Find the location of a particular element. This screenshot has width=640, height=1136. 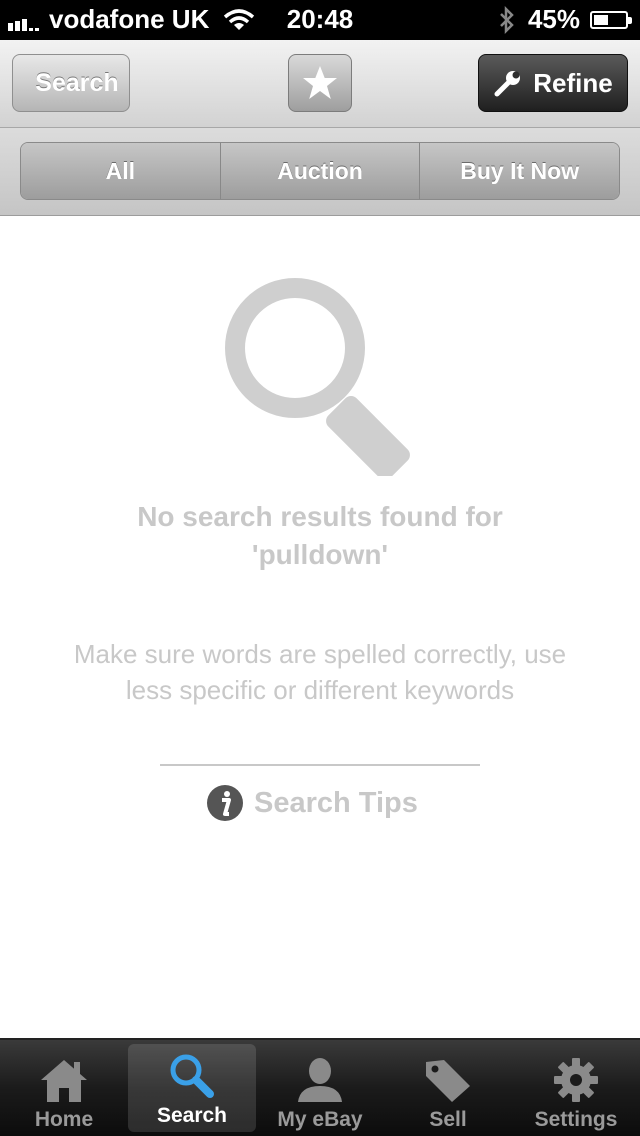

refine-button: Refine is located at coordinates (553, 83).